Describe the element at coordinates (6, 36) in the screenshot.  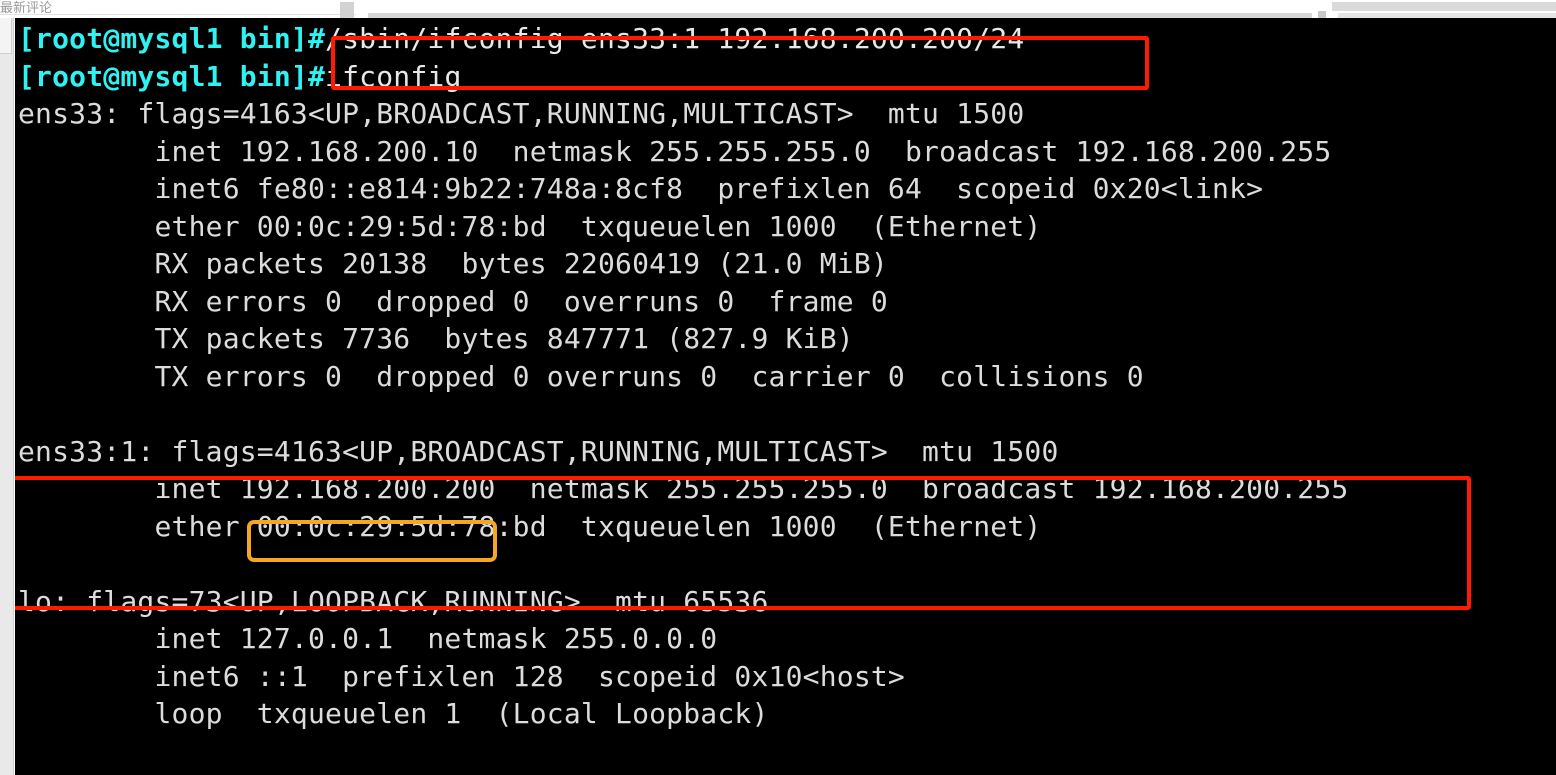
I see `page-gutter-tab` at that location.